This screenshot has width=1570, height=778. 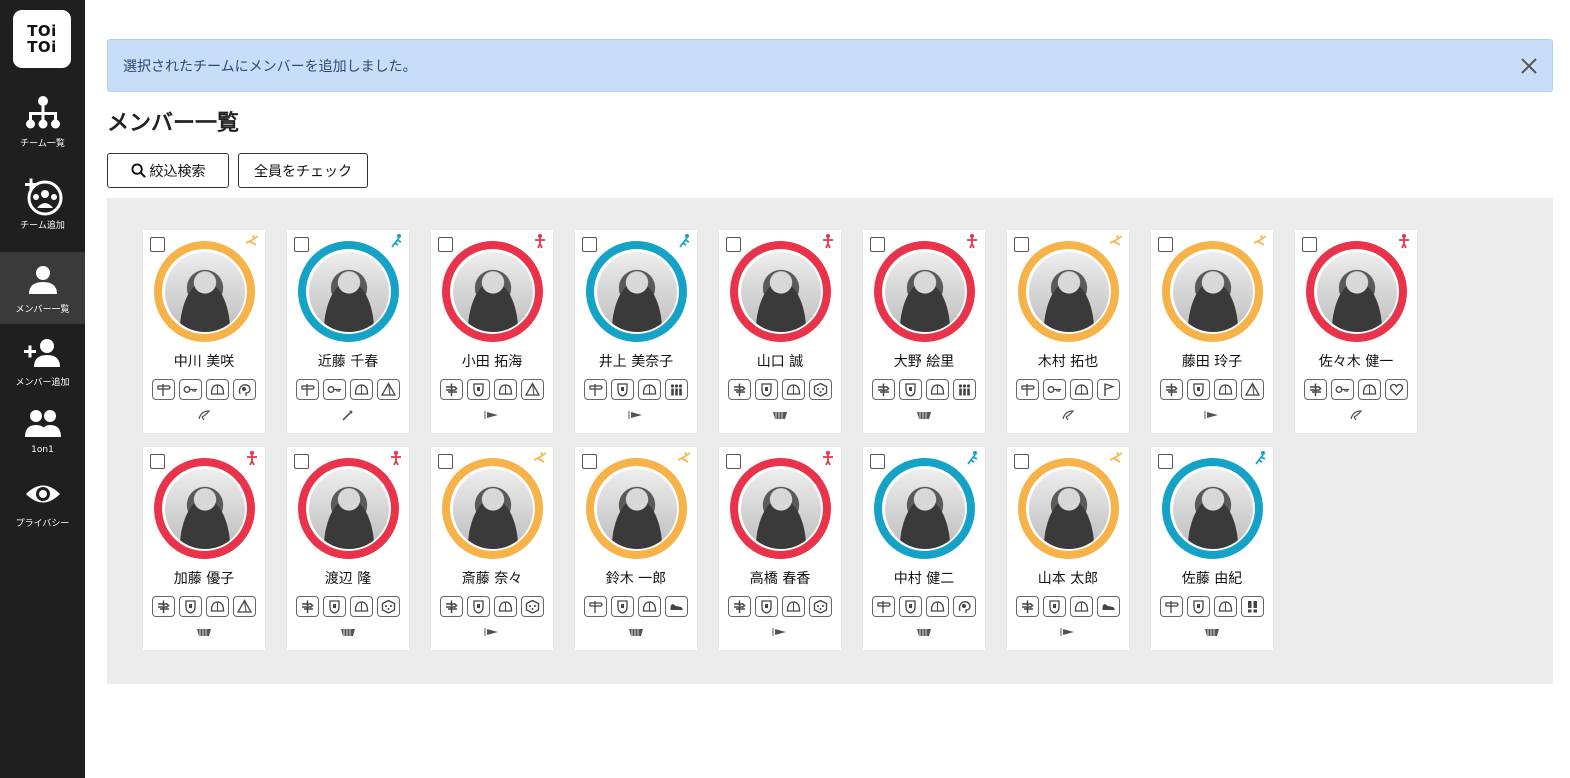 What do you see at coordinates (1529, 66) in the screenshot?
I see `close-icon` at bounding box center [1529, 66].